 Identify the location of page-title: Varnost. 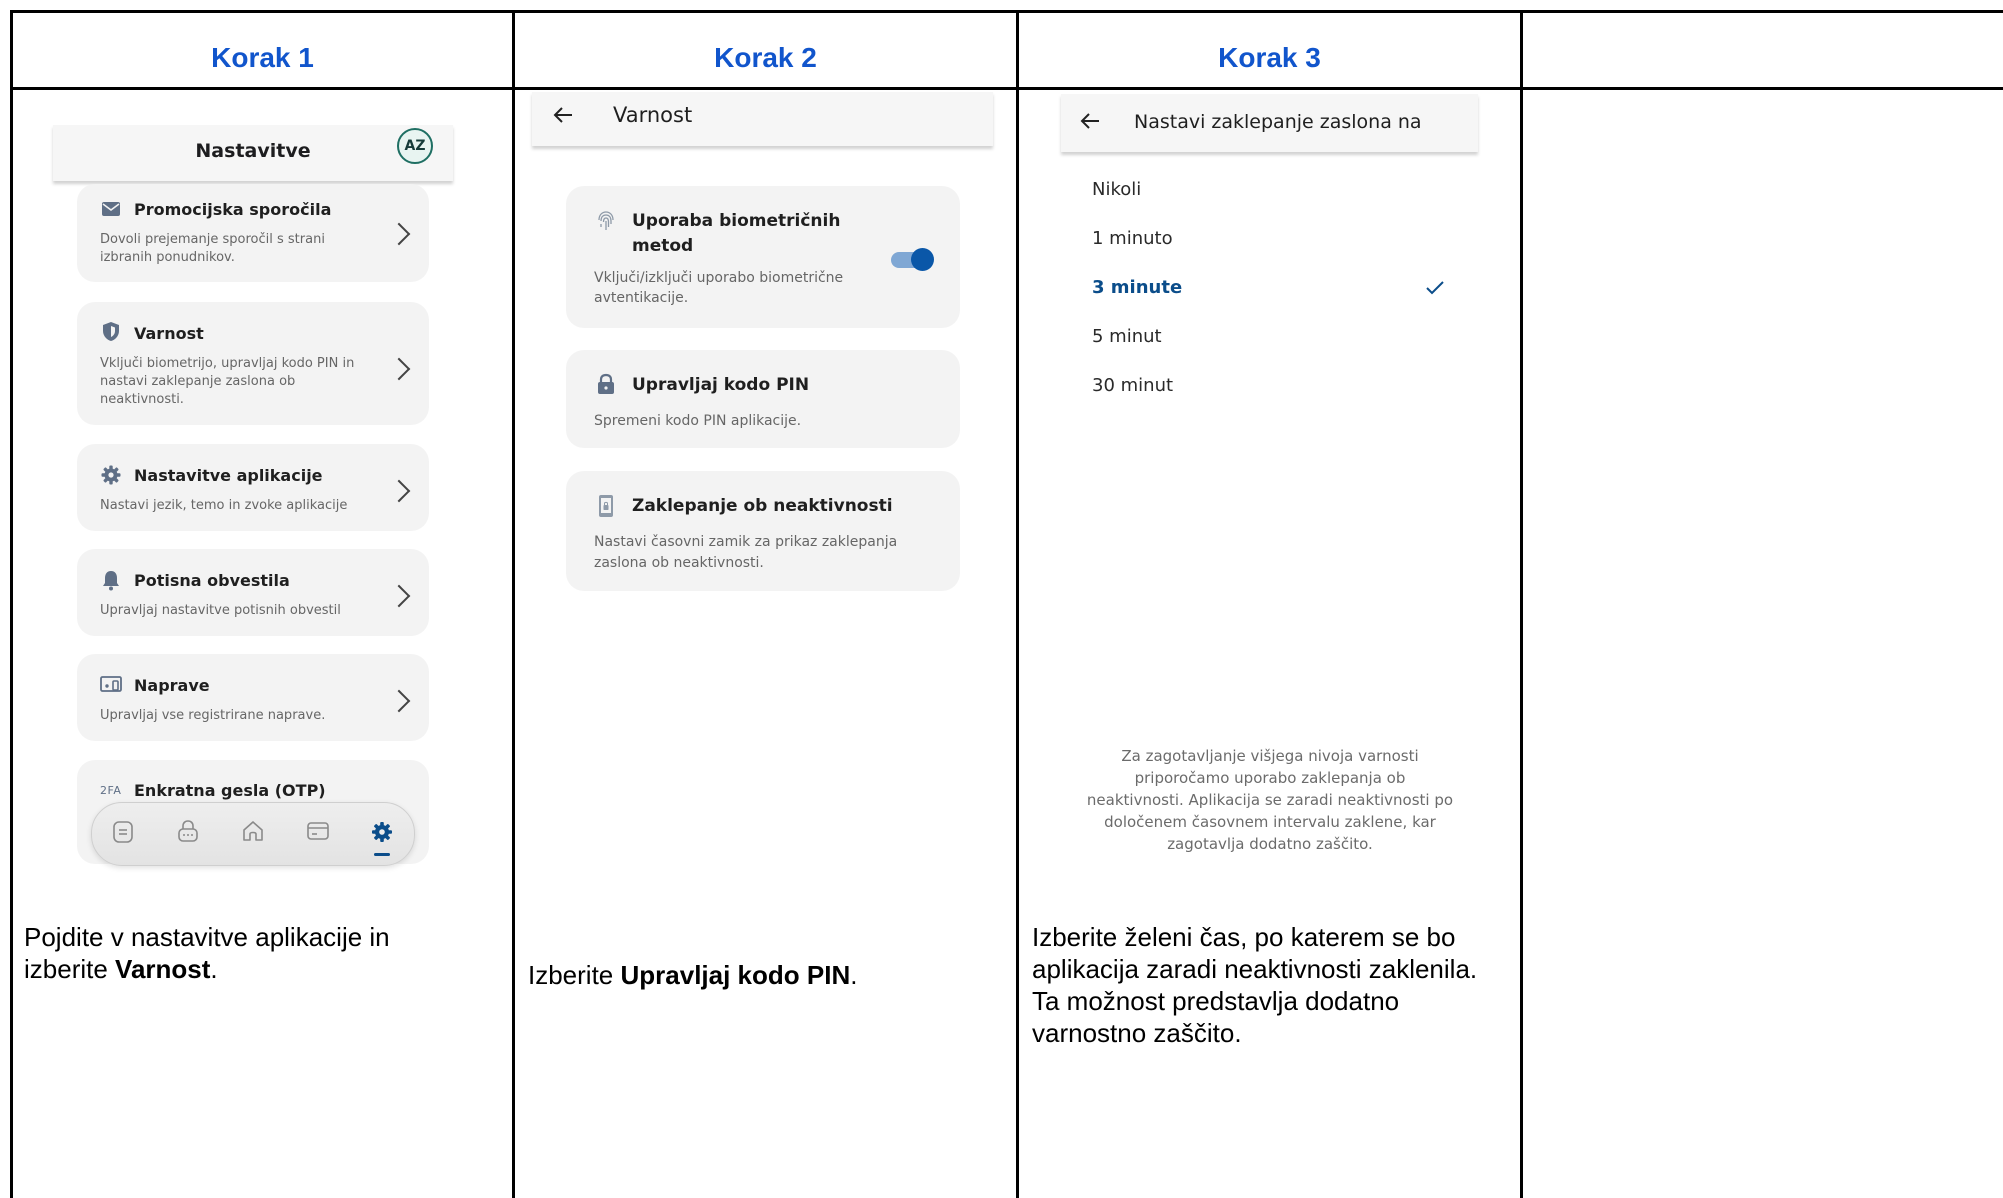
(653, 115).